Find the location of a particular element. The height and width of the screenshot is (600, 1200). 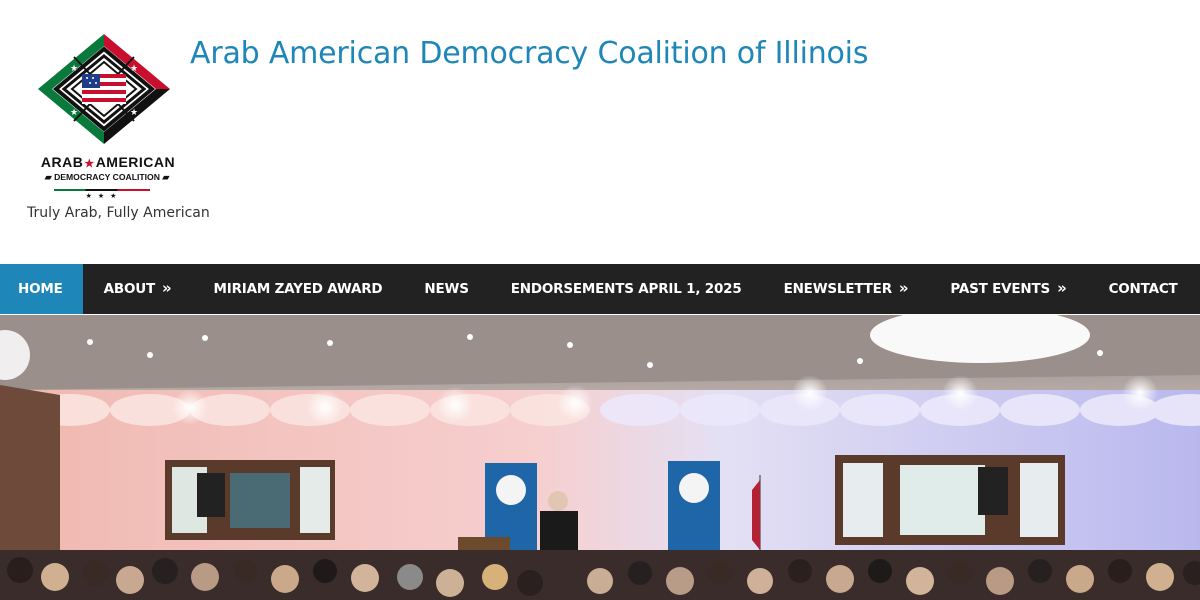

logo-stars: ★ ★ ★ is located at coordinates (102, 196).